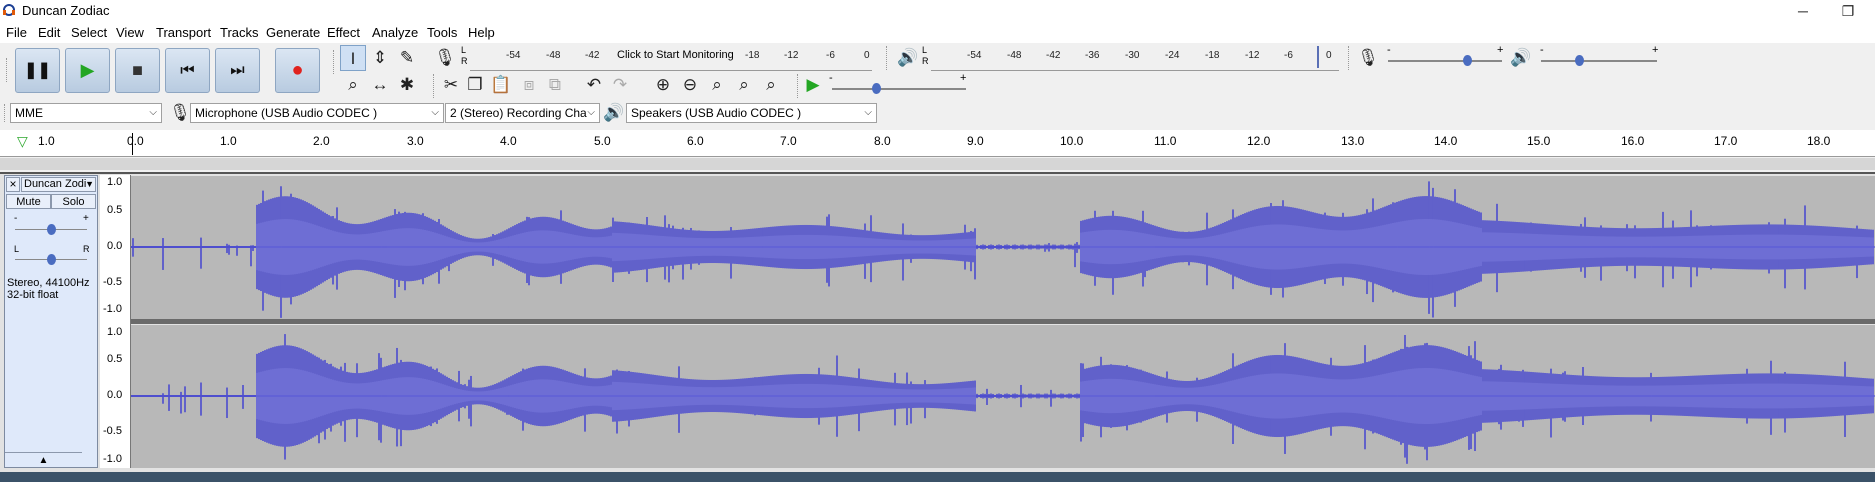  I want to click on paste-icon: 📋, so click(501, 85).